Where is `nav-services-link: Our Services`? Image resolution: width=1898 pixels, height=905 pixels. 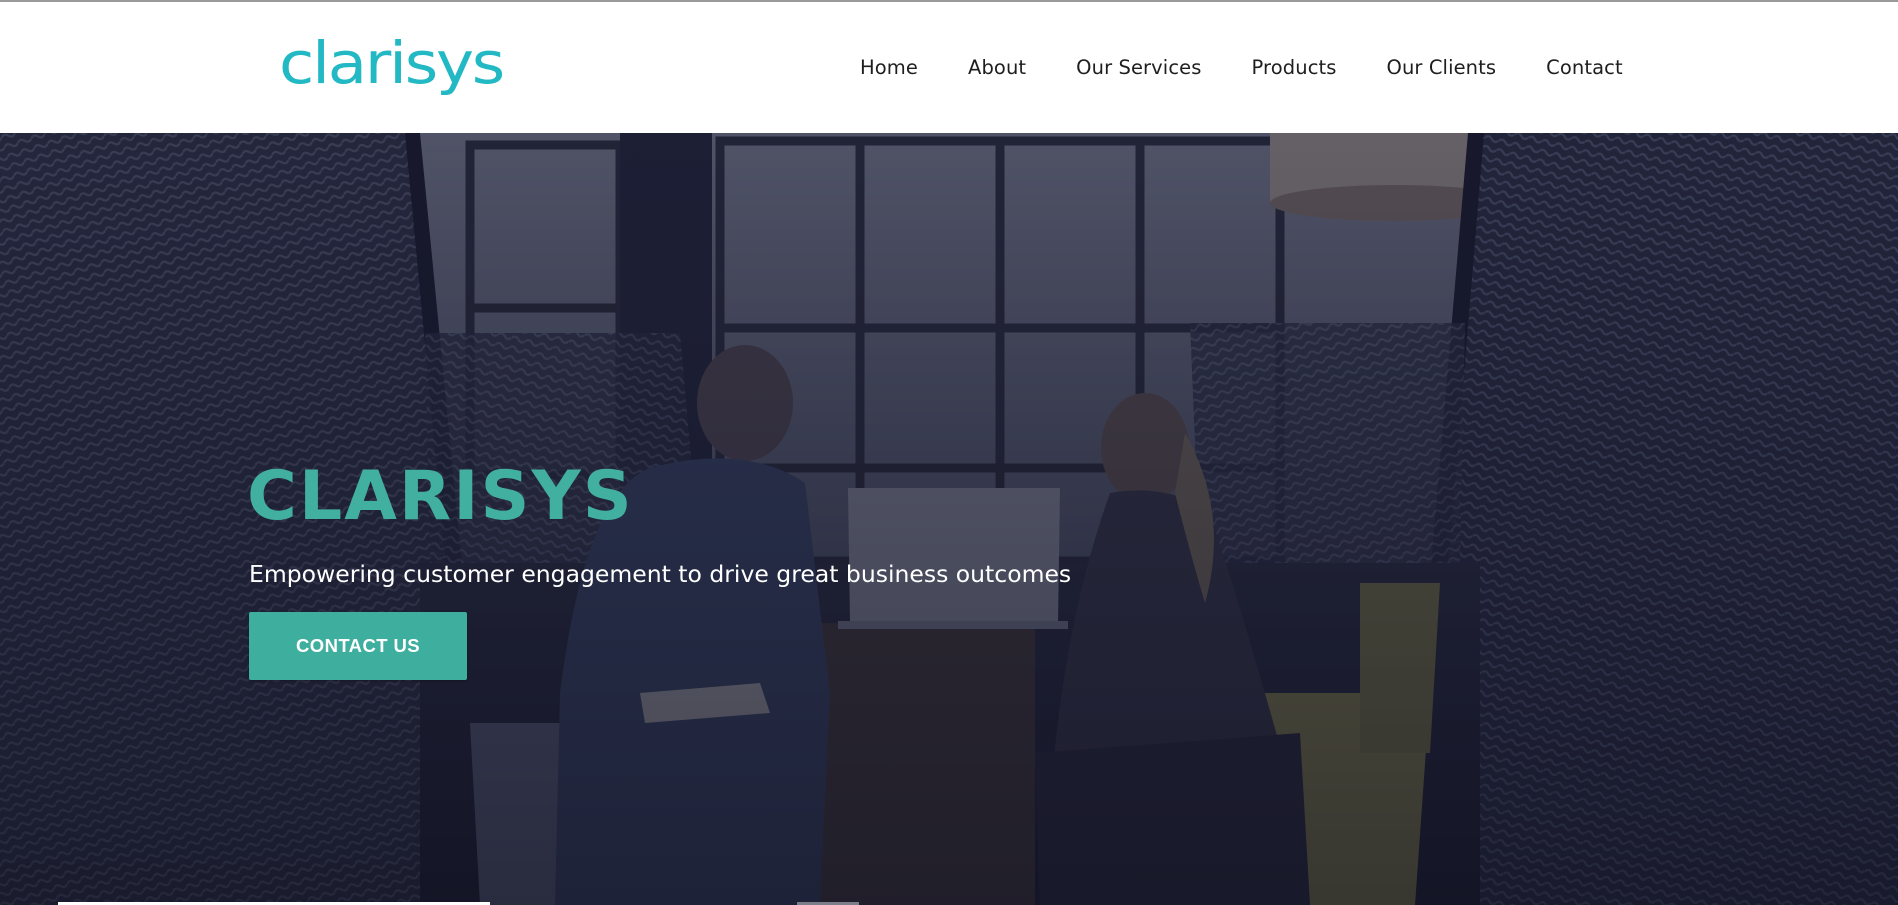 nav-services-link: Our Services is located at coordinates (1138, 67).